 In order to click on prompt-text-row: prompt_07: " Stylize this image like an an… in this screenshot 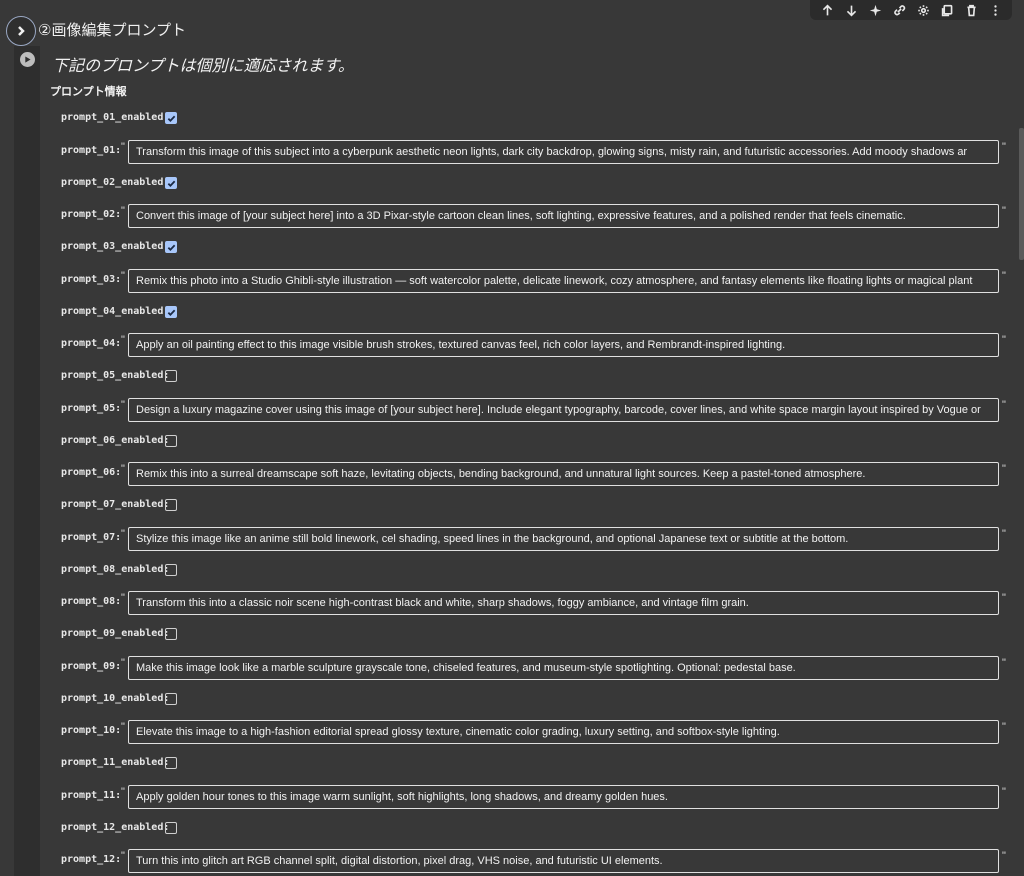, I will do `click(512, 538)`.